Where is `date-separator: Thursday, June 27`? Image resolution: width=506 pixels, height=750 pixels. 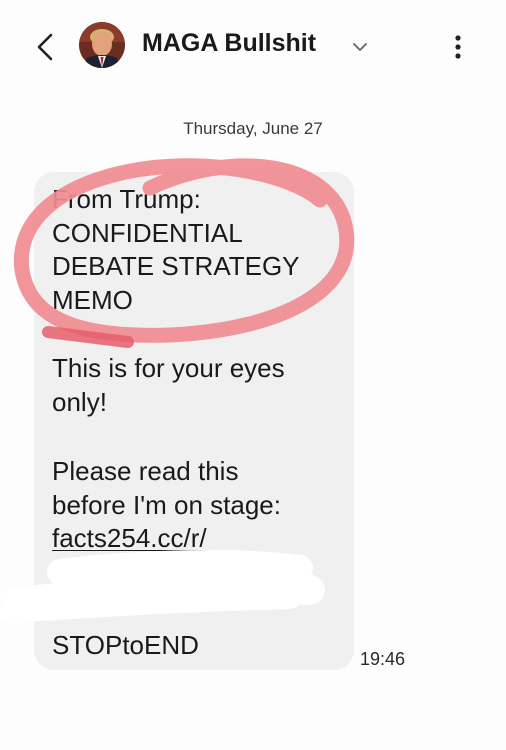
date-separator: Thursday, June 27 is located at coordinates (253, 129).